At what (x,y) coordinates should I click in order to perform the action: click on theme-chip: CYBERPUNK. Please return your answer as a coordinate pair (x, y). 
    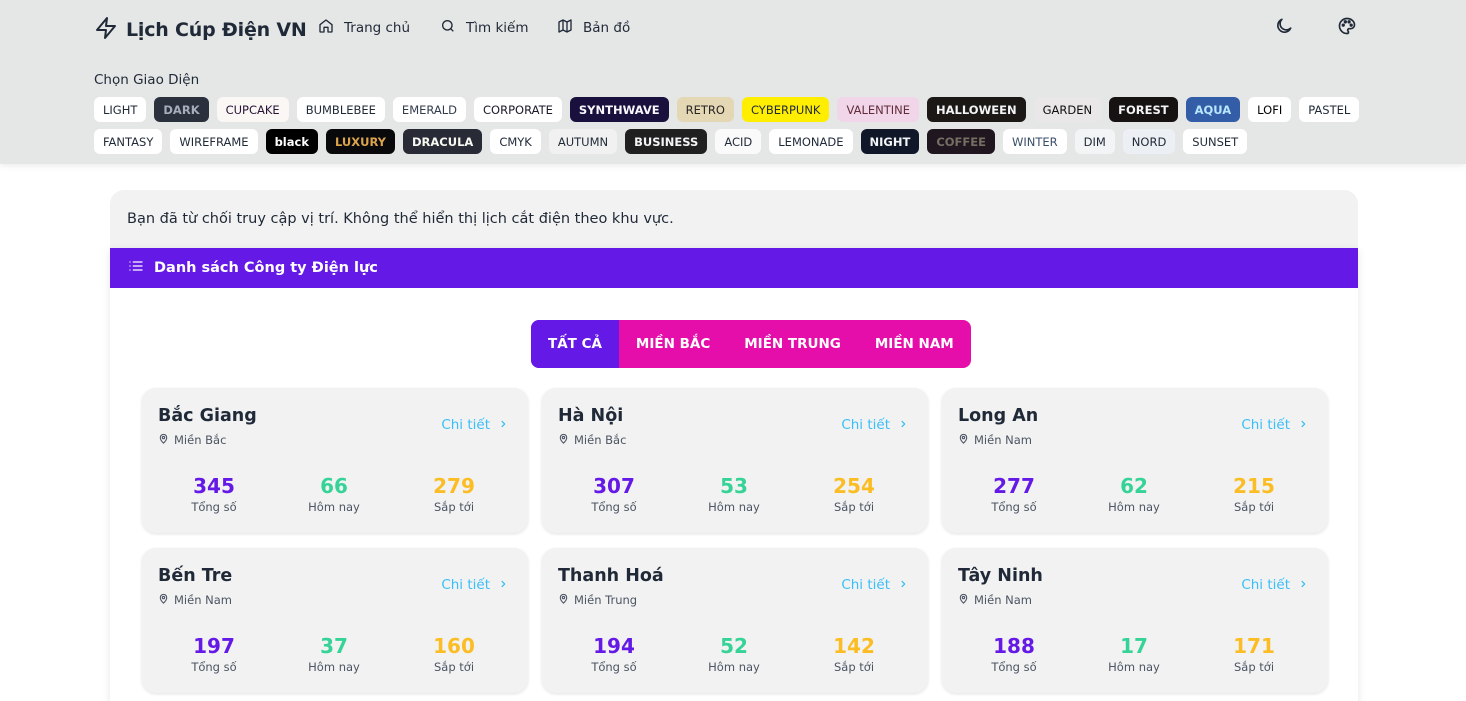
    Looking at the image, I should click on (785, 109).